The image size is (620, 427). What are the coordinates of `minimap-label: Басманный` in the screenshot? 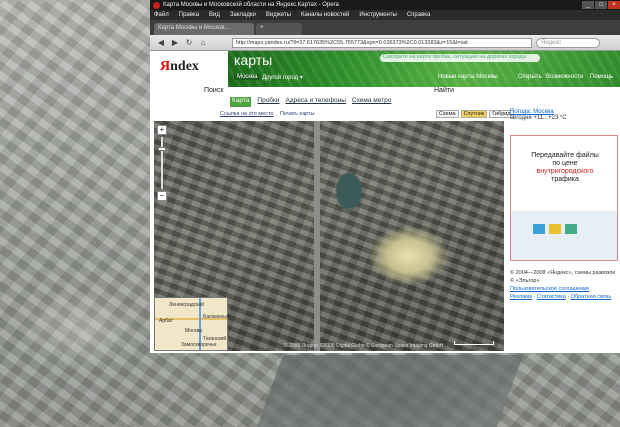 It's located at (216, 317).